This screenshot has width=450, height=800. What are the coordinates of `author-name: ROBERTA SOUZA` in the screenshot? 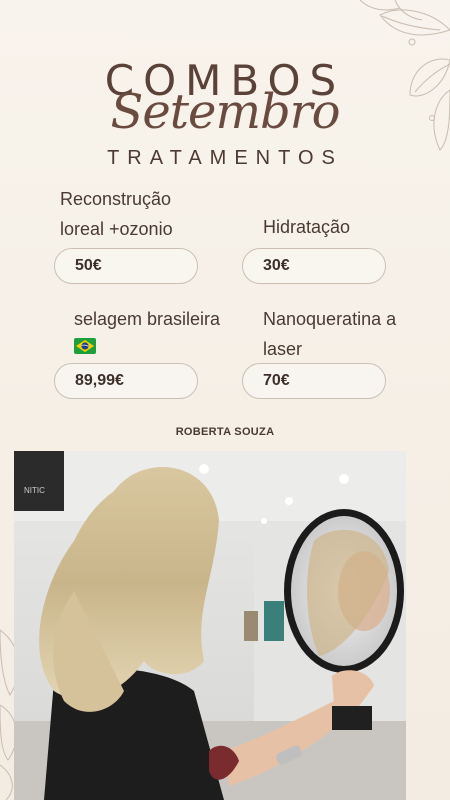 It's located at (225, 432).